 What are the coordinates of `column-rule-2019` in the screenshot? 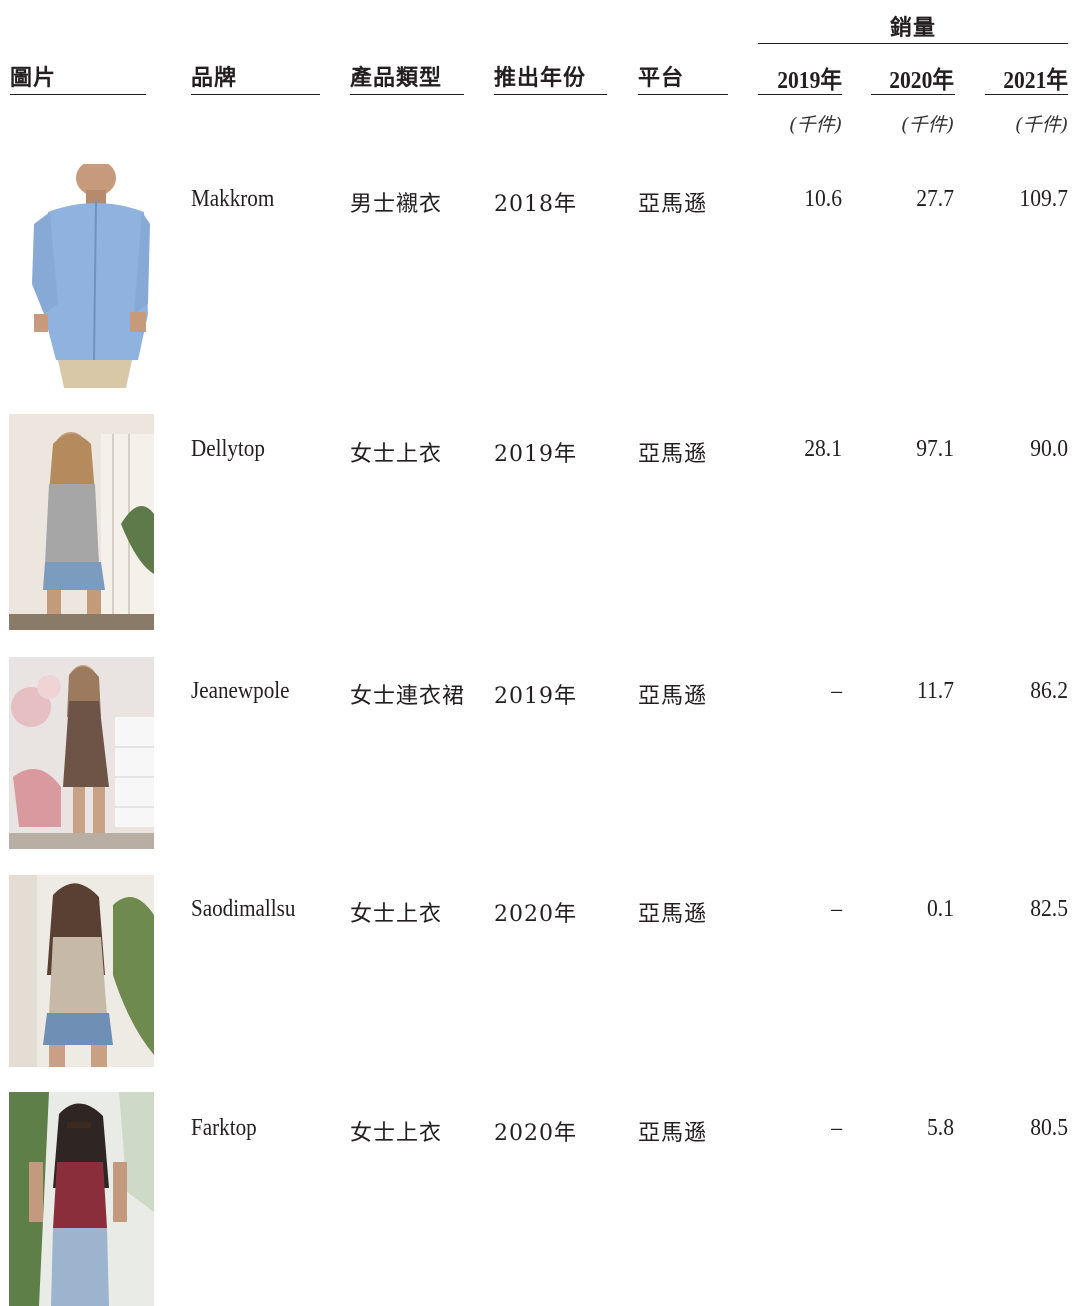 It's located at (800, 94).